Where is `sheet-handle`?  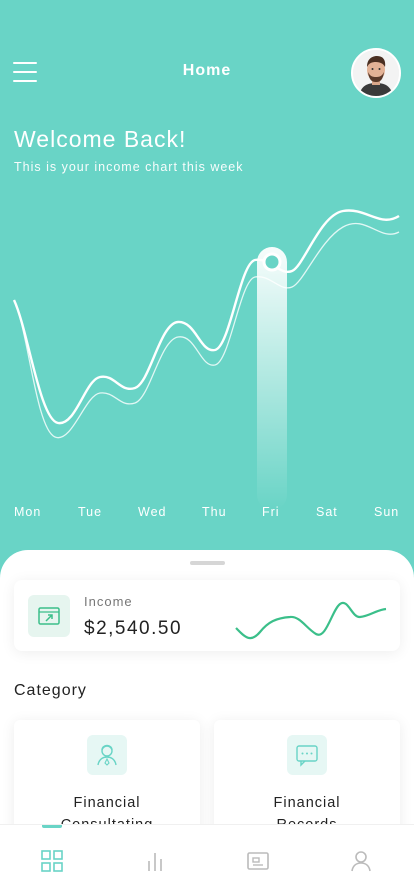 sheet-handle is located at coordinates (207, 563).